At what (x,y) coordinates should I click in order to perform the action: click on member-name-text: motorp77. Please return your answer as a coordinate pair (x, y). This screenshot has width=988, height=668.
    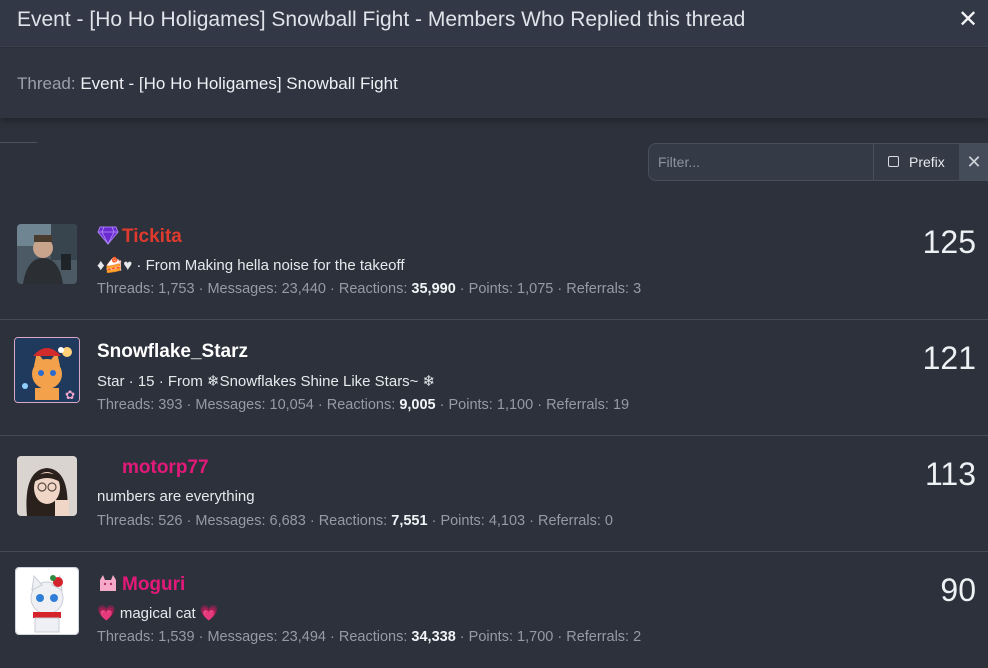
    Looking at the image, I should click on (165, 467).